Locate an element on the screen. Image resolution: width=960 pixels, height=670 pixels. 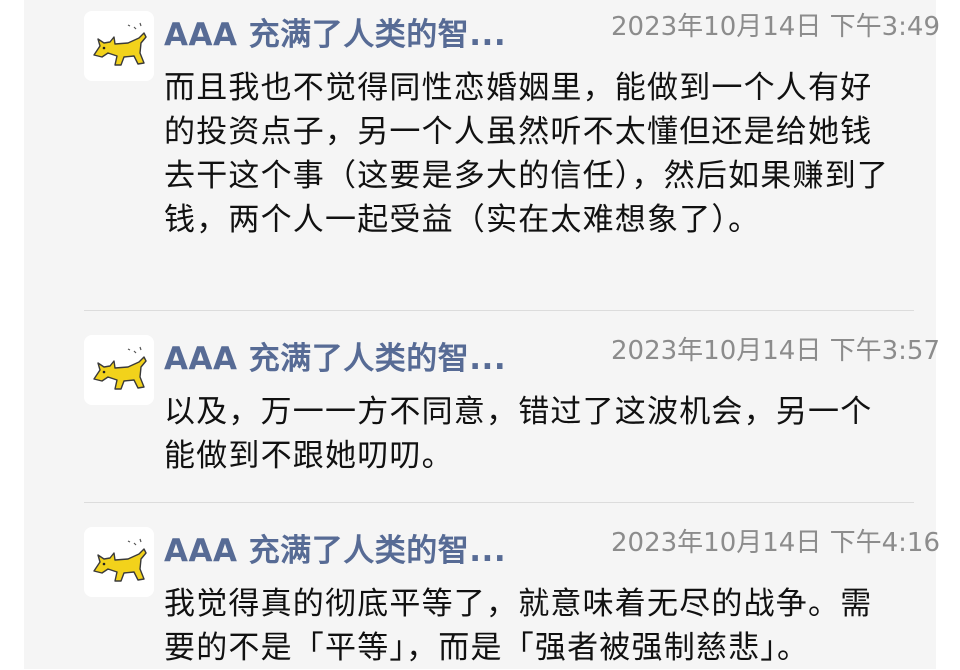
message-timestamp: 2023年10月14日 下午3:57 is located at coordinates (775, 351).